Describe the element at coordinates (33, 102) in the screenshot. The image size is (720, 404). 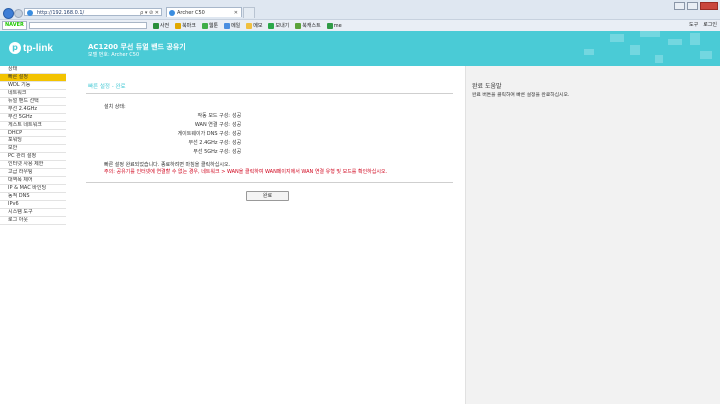
I see `sidebar-item-dual-band: 듀얼 밴드 선택` at that location.